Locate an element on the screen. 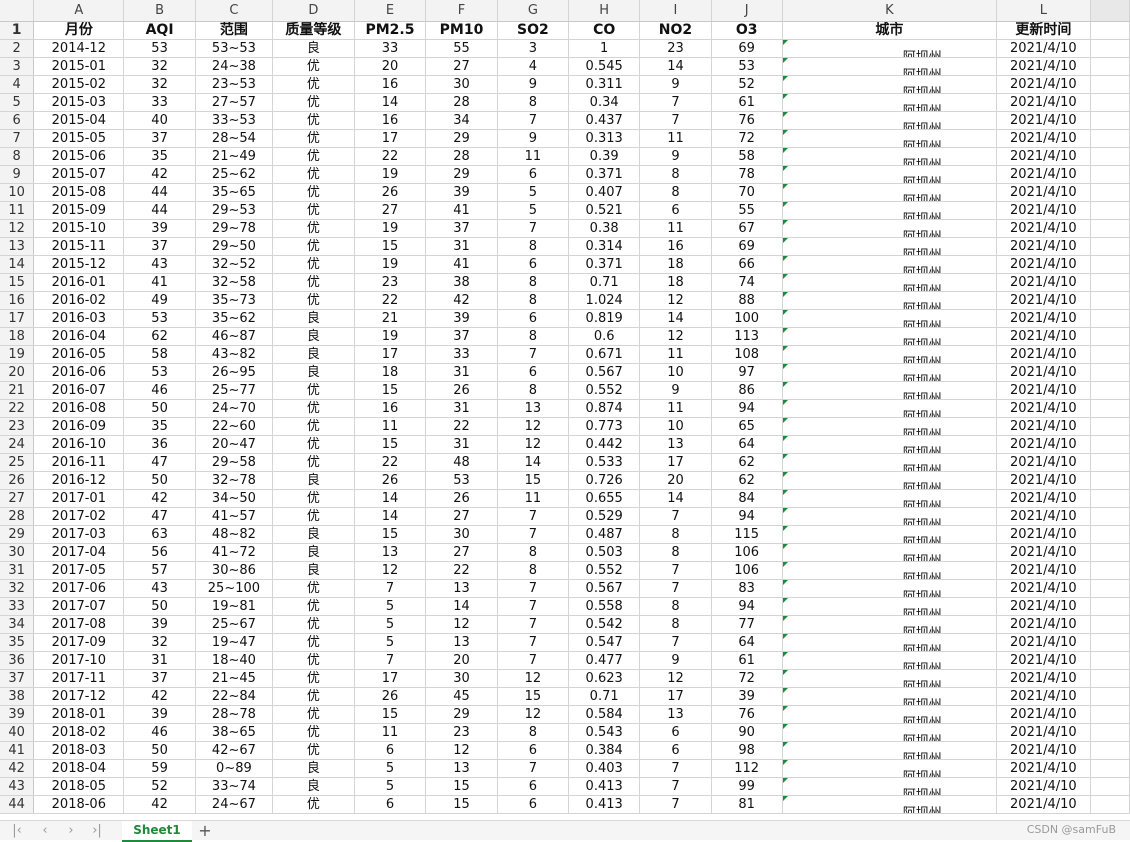 The image size is (1130, 842). cell: 46 is located at coordinates (159, 390).